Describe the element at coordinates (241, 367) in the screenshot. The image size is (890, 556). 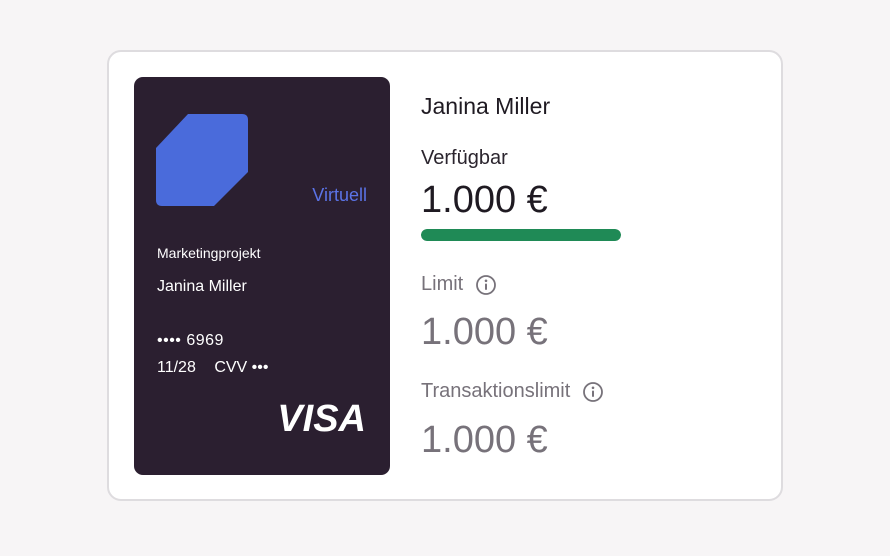
I see `card-cvv: CVV •••` at that location.